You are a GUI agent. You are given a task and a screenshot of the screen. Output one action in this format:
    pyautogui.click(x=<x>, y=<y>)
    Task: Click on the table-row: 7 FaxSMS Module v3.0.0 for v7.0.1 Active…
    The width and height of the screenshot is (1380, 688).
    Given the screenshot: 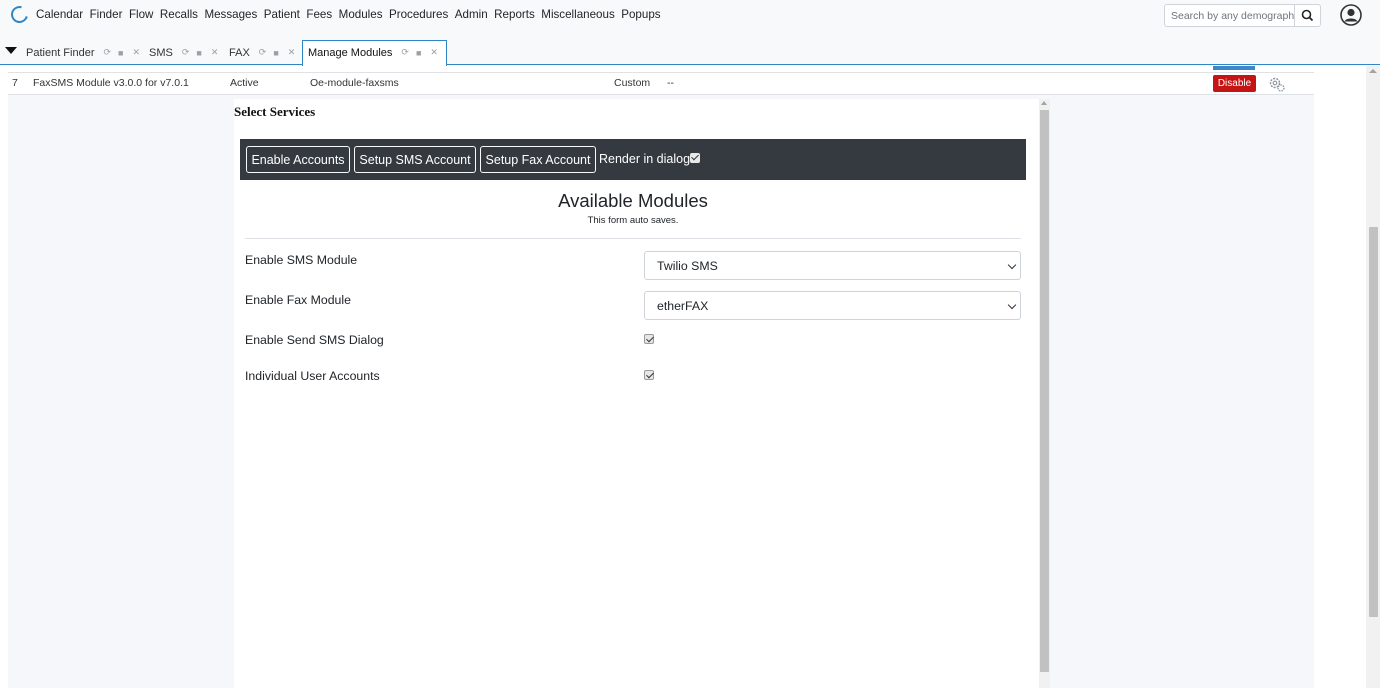 What is the action you would take?
    pyautogui.click(x=661, y=84)
    